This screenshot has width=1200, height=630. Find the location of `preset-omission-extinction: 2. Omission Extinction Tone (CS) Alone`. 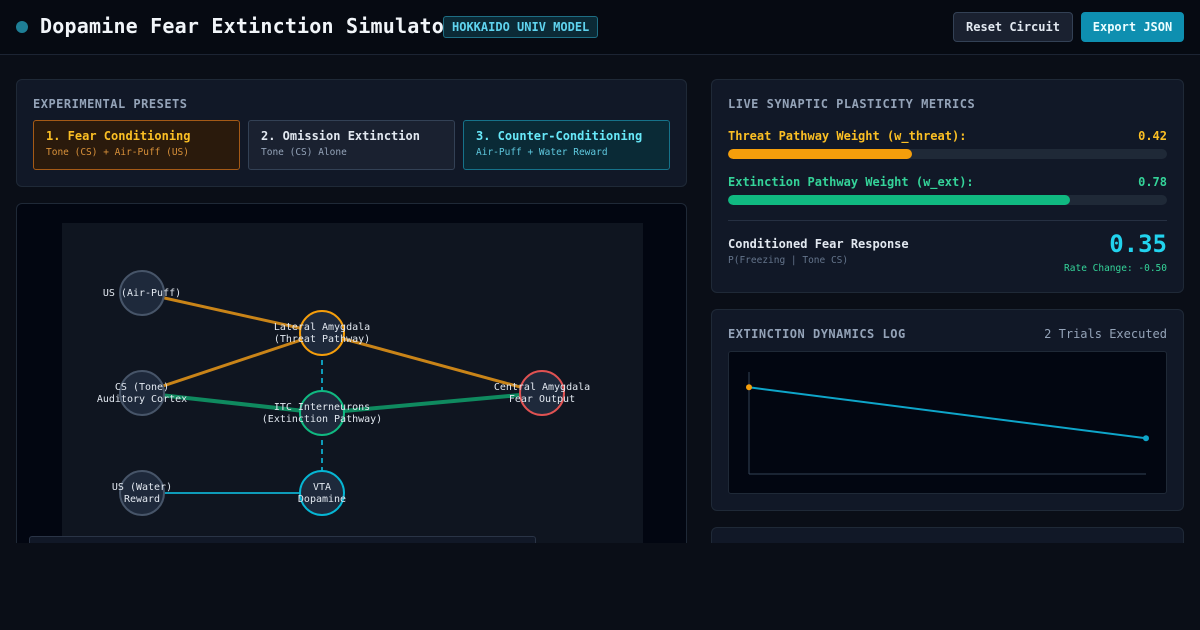

preset-omission-extinction: 2. Omission Extinction Tone (CS) Alone is located at coordinates (351, 145).